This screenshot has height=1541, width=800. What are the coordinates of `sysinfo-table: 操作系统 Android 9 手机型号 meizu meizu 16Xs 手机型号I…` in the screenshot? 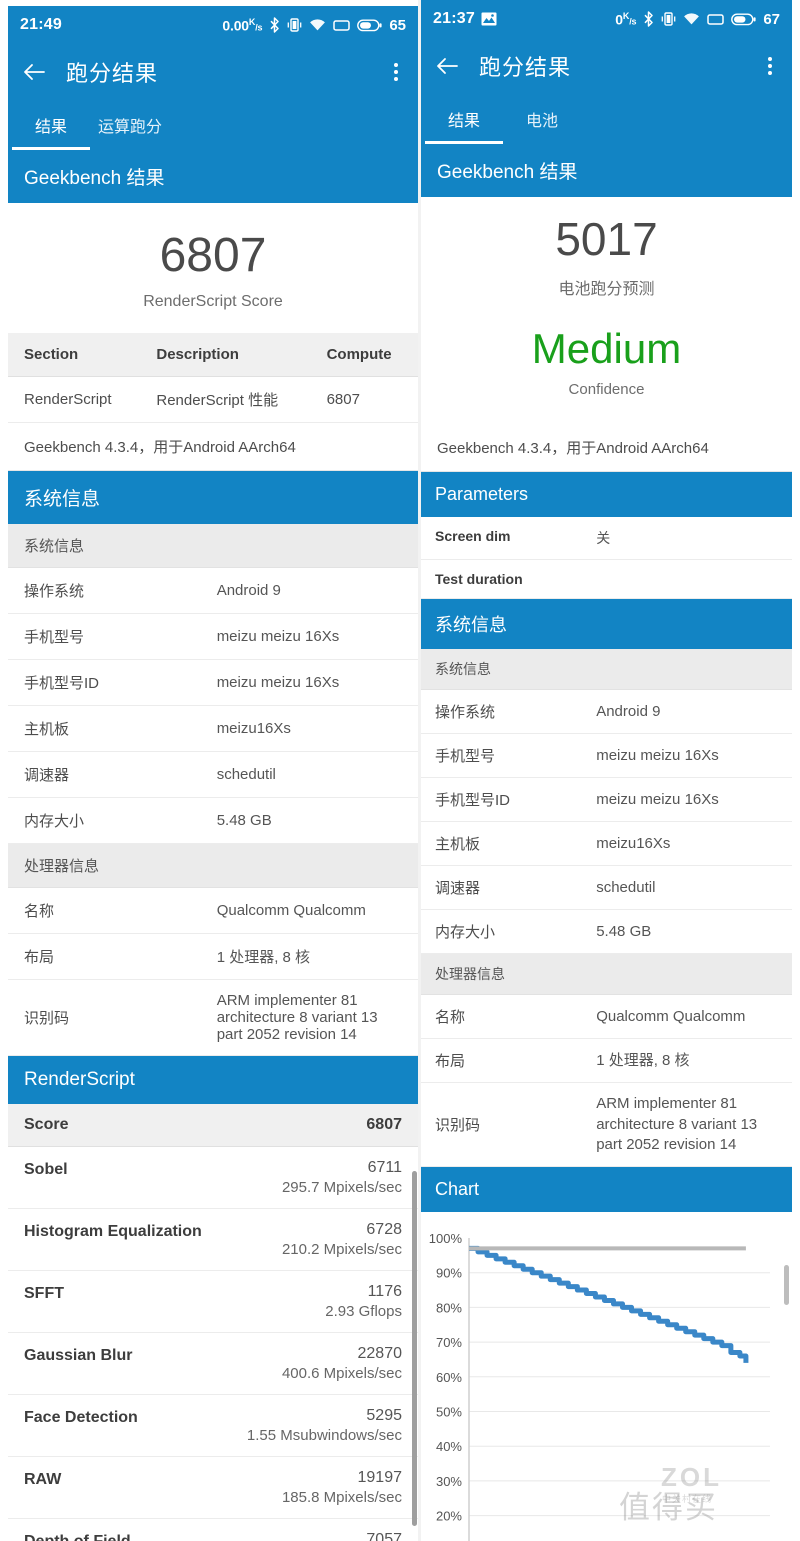 It's located at (213, 706).